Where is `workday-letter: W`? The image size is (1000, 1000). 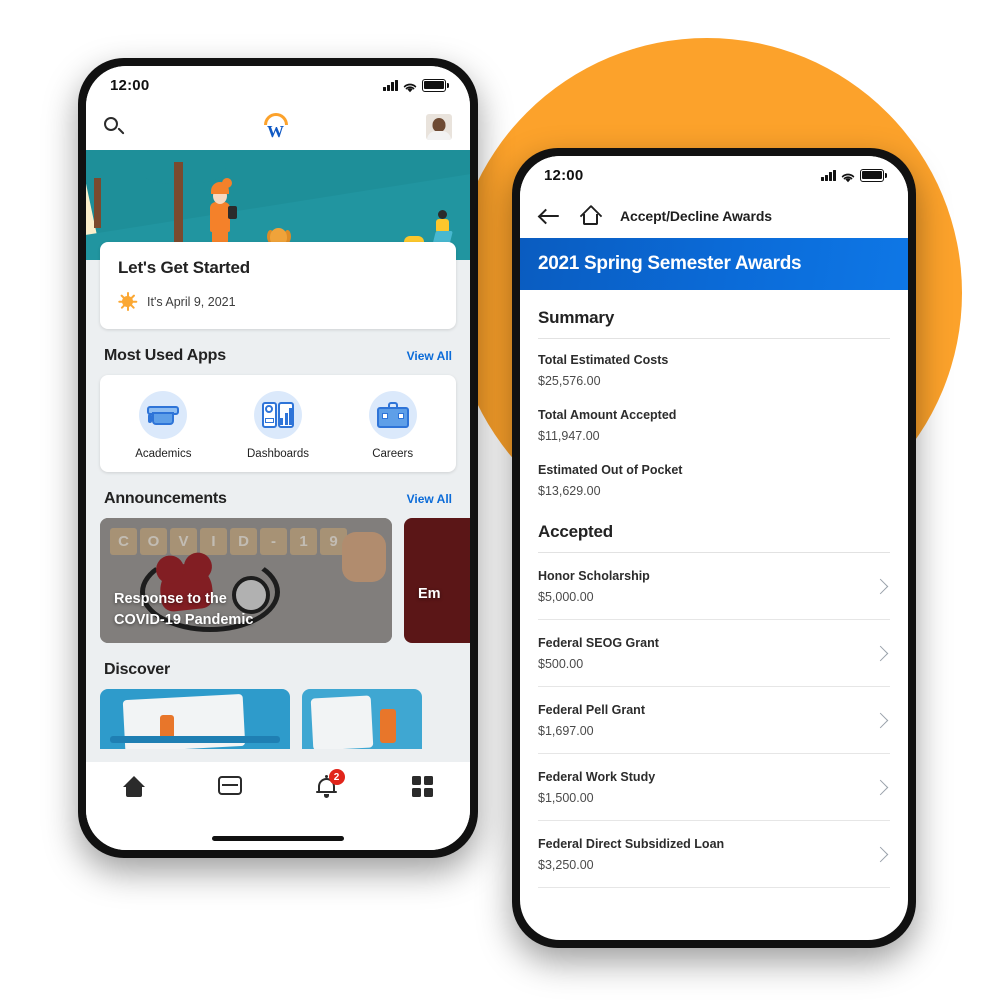
workday-letter: W is located at coordinates (275, 131).